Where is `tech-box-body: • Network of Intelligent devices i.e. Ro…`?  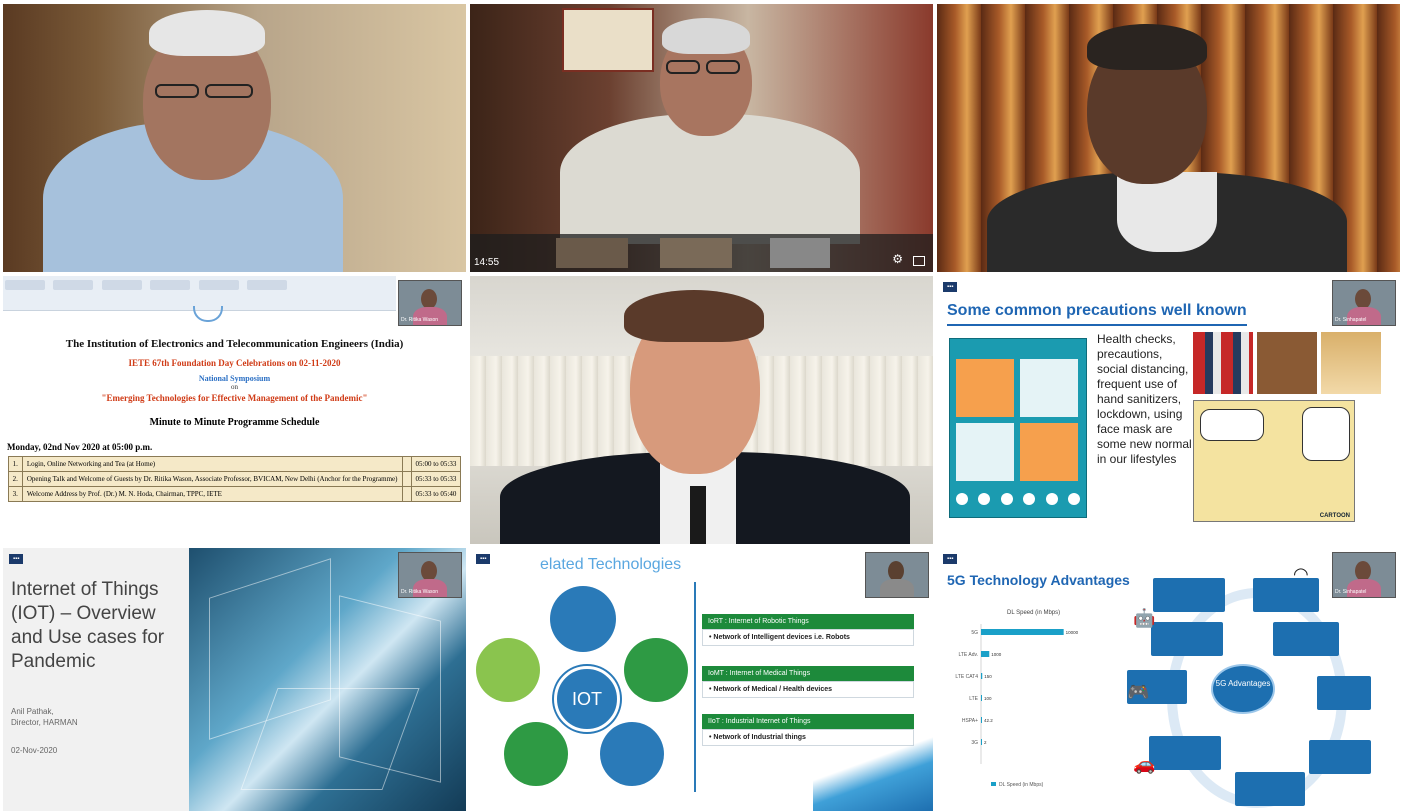 tech-box-body: • Network of Intelligent devices i.e. Ro… is located at coordinates (808, 637).